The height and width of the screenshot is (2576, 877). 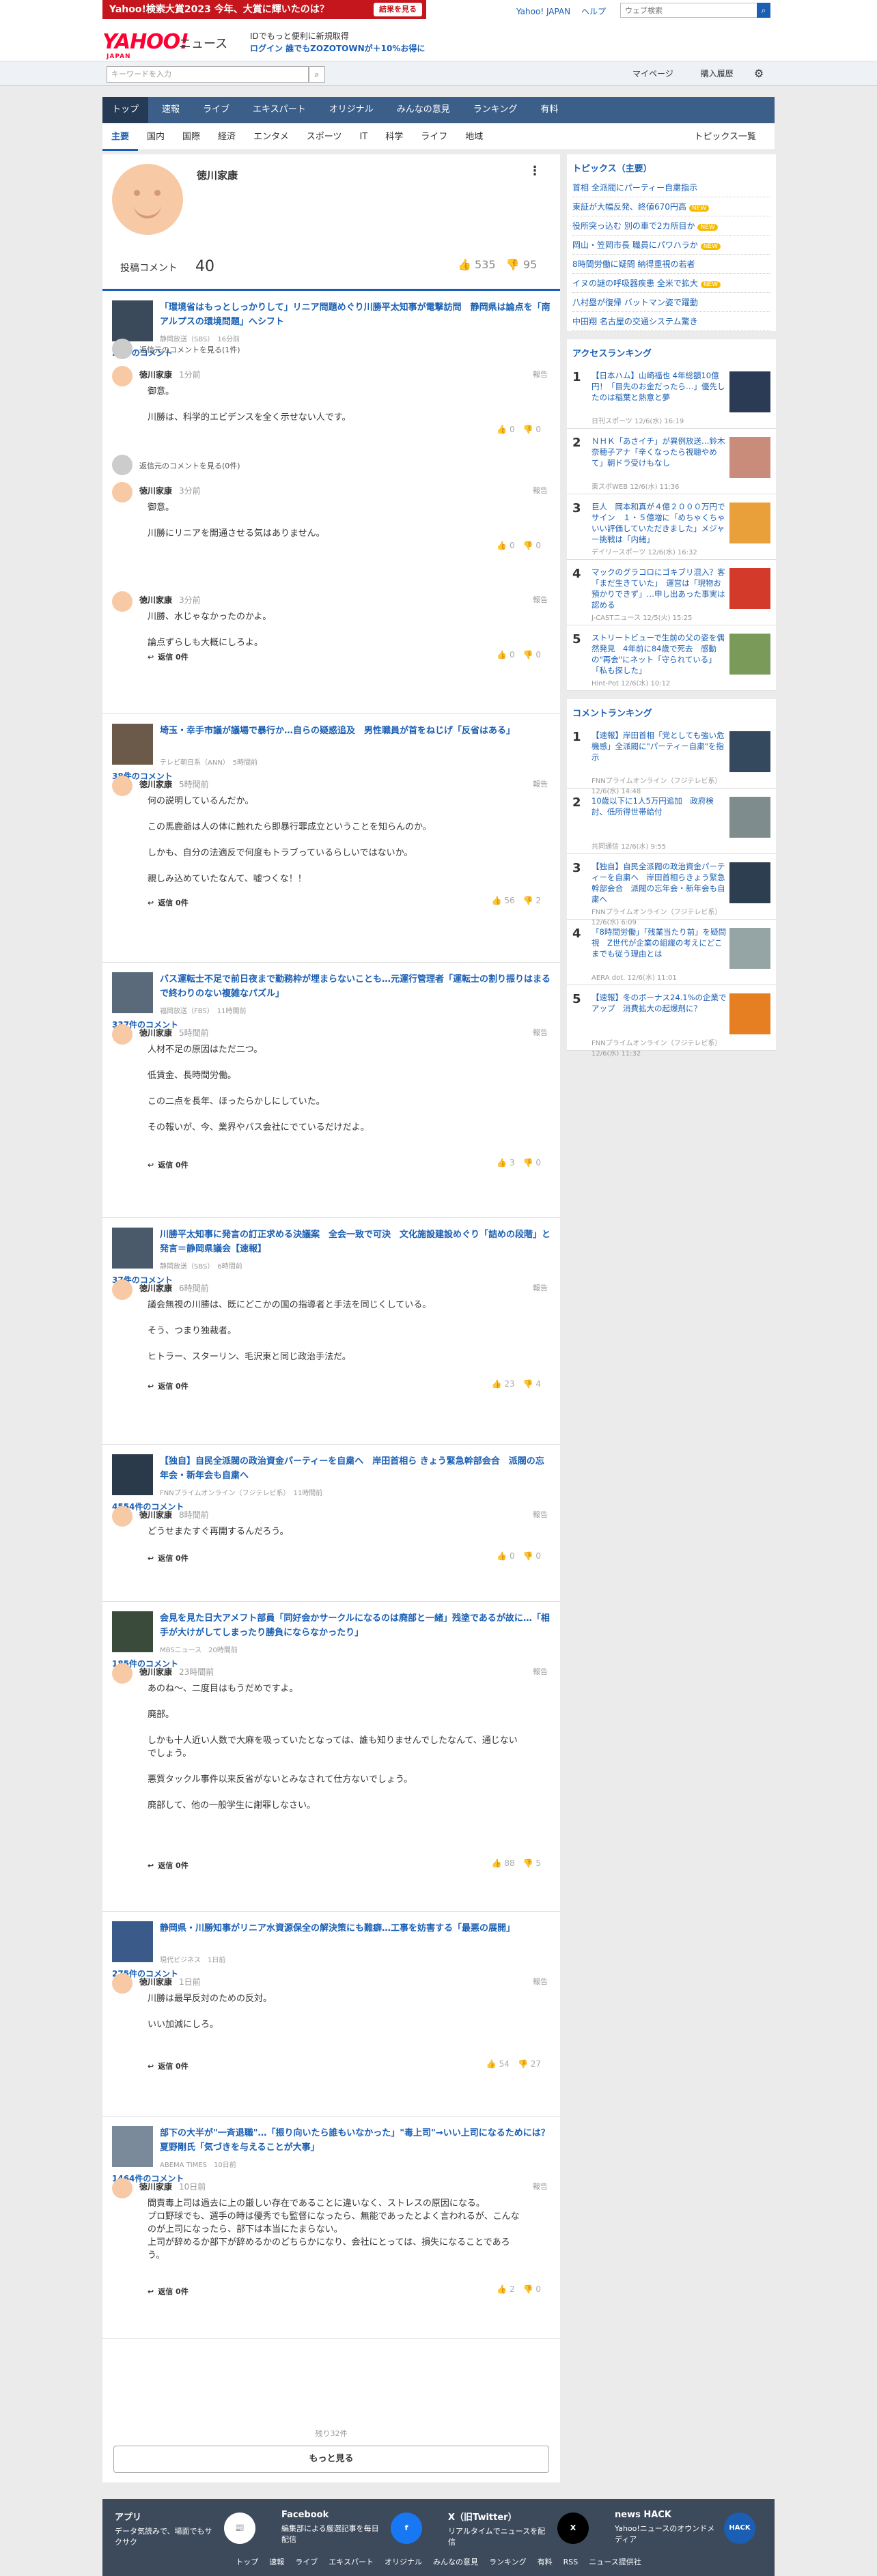 I want to click on parent-comment-label: 返信元のコメントを見る(0件), so click(x=189, y=465).